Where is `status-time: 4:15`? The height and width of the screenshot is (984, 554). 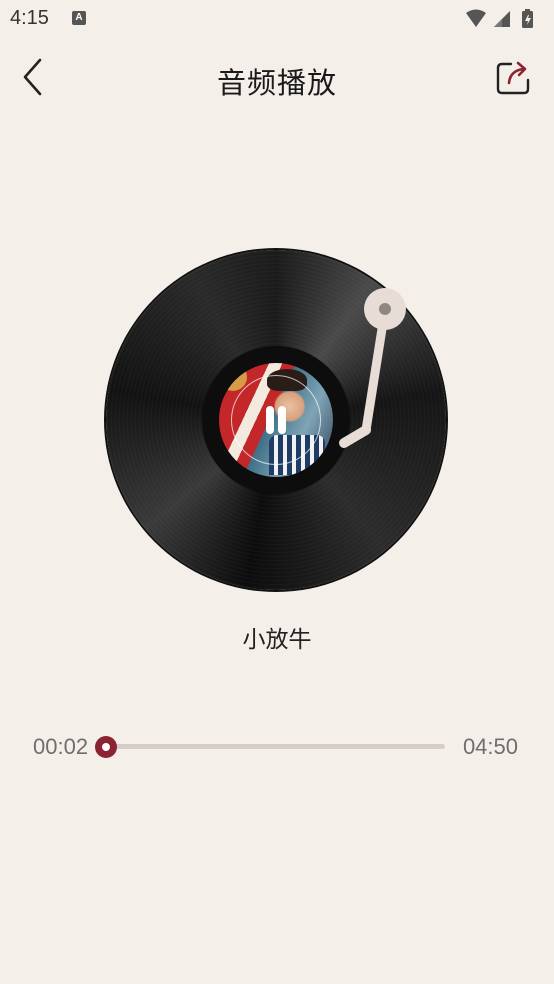
status-time: 4:15 is located at coordinates (29, 18).